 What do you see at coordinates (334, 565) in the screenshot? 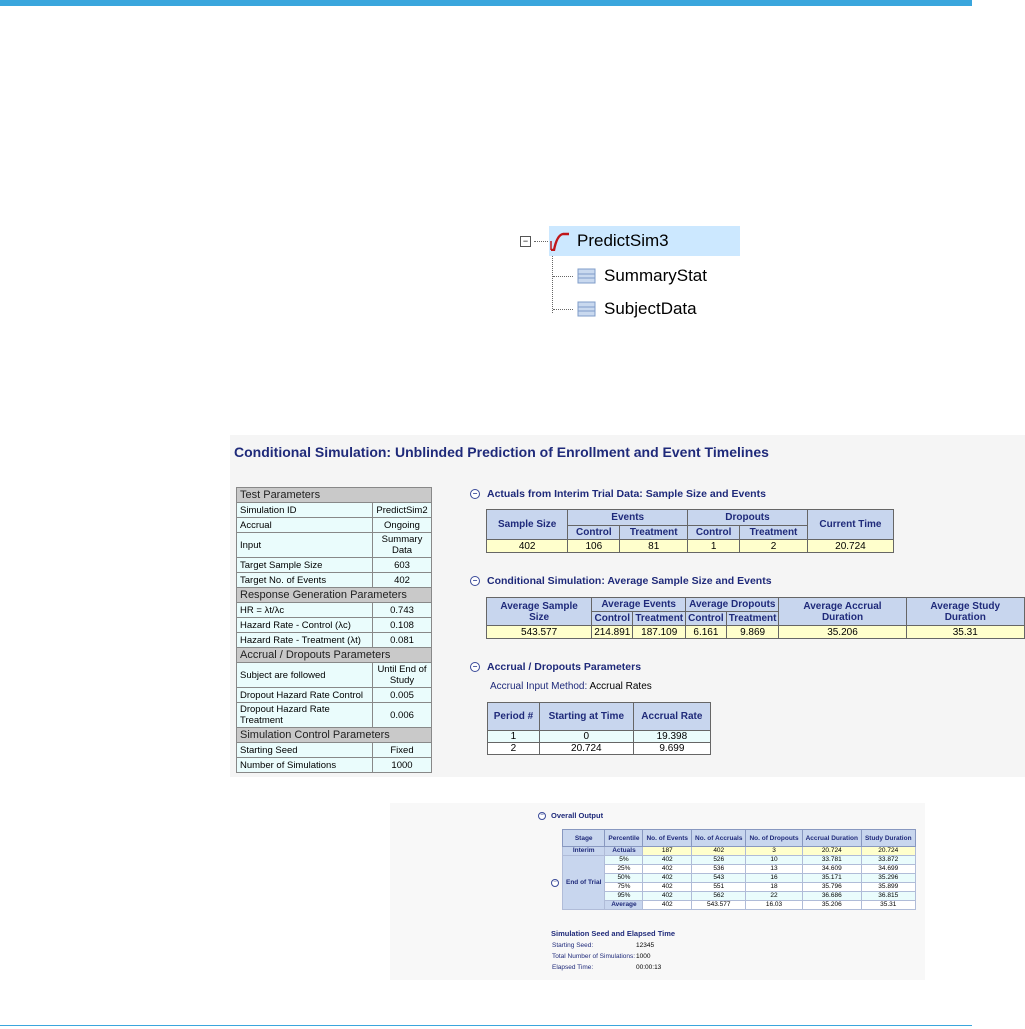
I see `param-row: Target Sample Size 603` at bounding box center [334, 565].